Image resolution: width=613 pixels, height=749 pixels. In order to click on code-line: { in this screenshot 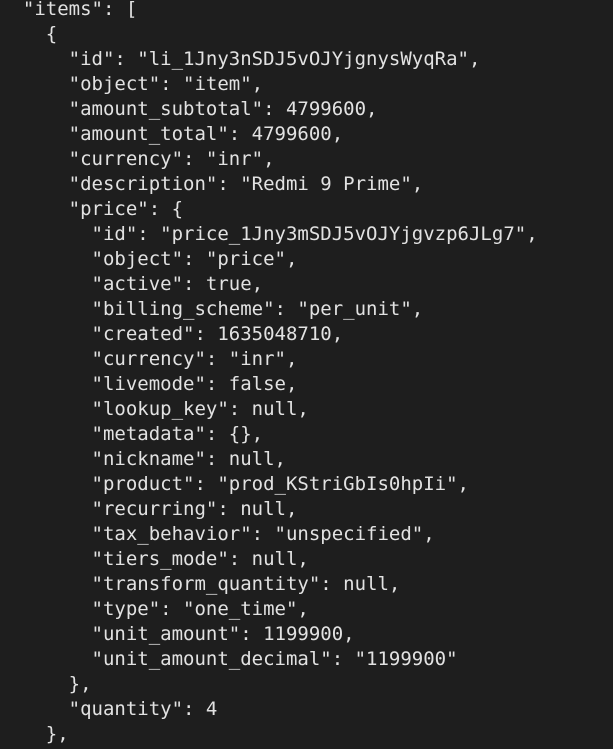, I will do `click(29, 34)`.